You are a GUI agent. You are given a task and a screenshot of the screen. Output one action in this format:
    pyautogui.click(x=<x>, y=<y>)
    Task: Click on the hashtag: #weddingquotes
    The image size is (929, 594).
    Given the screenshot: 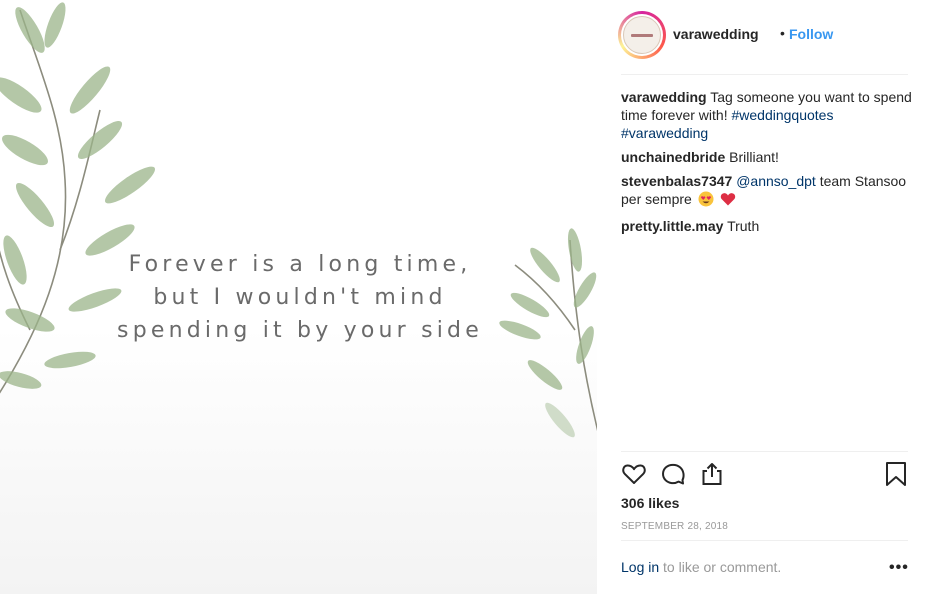 What is the action you would take?
    pyautogui.click(x=782, y=115)
    